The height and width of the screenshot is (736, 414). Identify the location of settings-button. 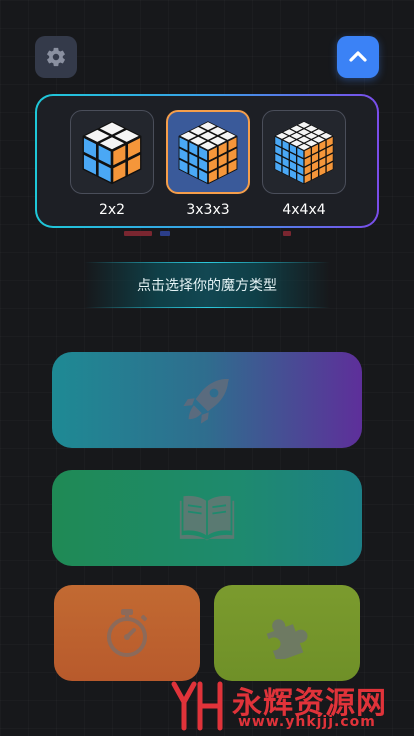
(56, 57).